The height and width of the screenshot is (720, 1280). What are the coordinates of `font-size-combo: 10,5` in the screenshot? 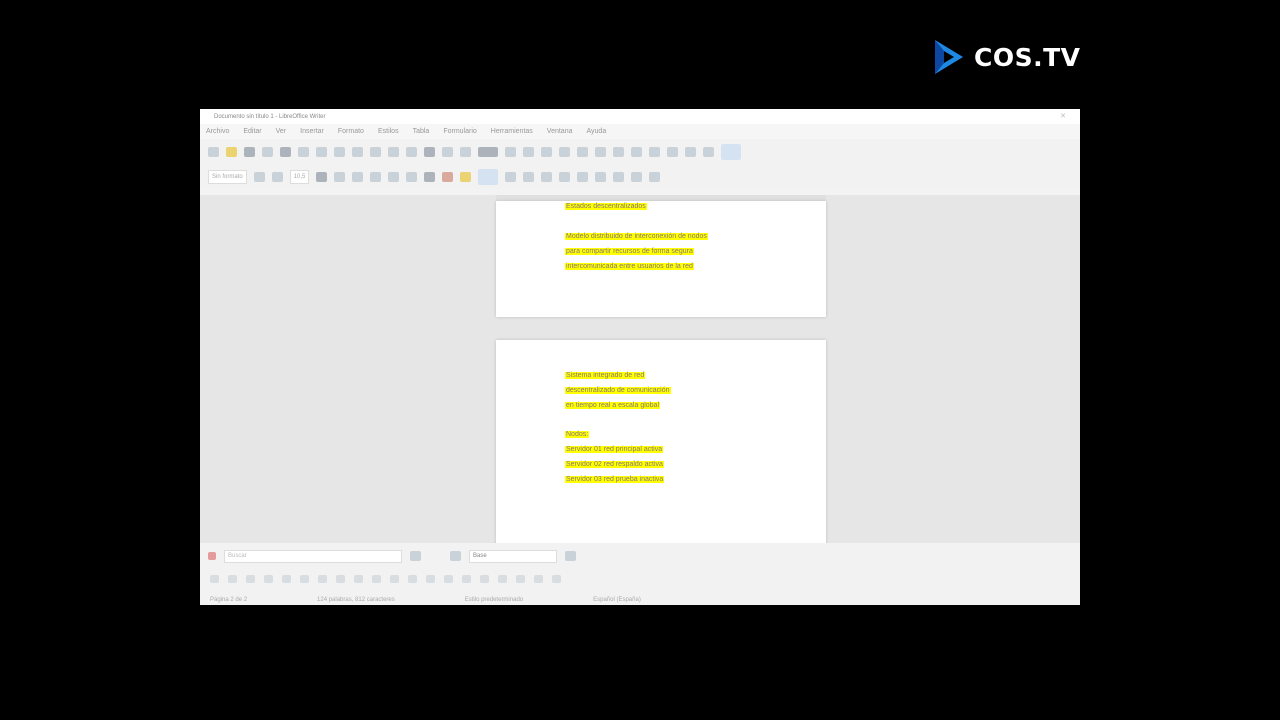 It's located at (299, 176).